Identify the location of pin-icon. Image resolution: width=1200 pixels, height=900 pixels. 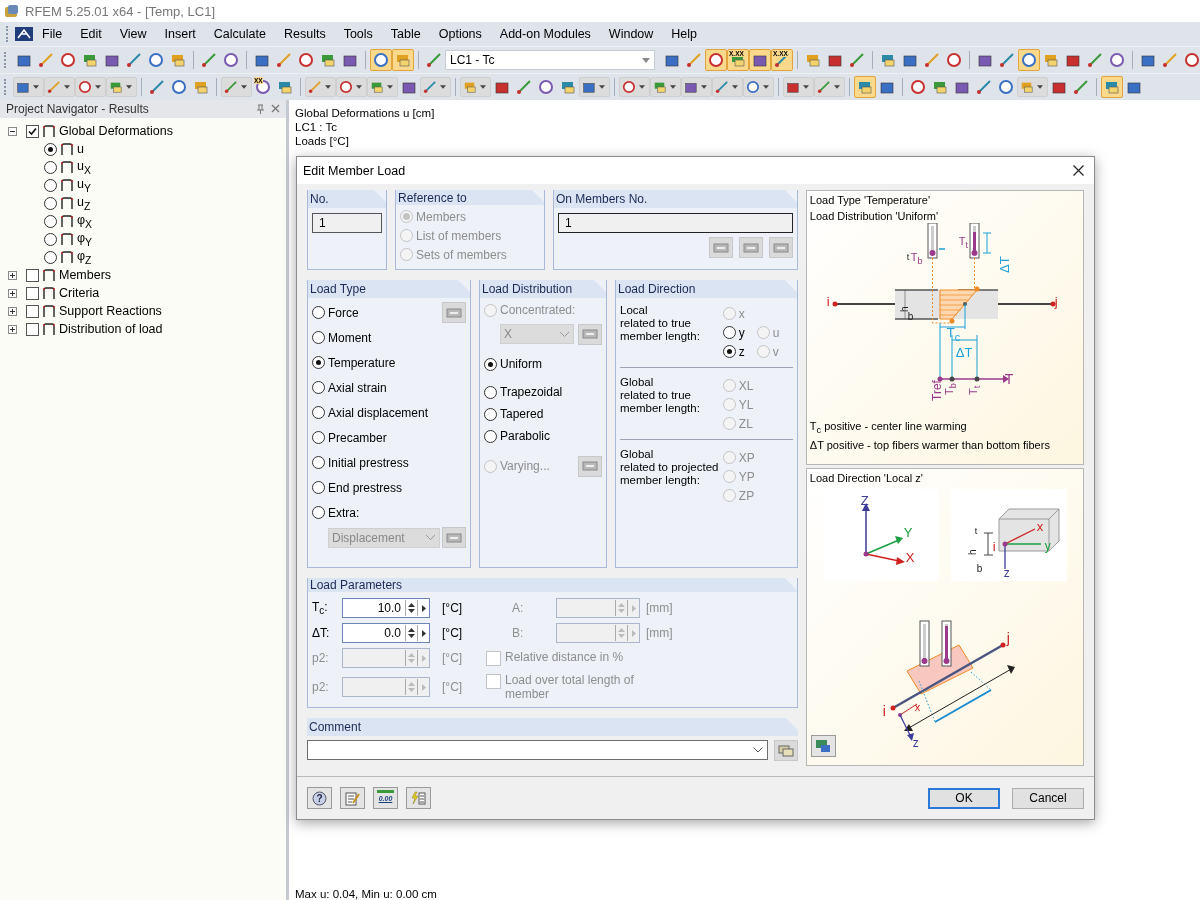
(260, 109).